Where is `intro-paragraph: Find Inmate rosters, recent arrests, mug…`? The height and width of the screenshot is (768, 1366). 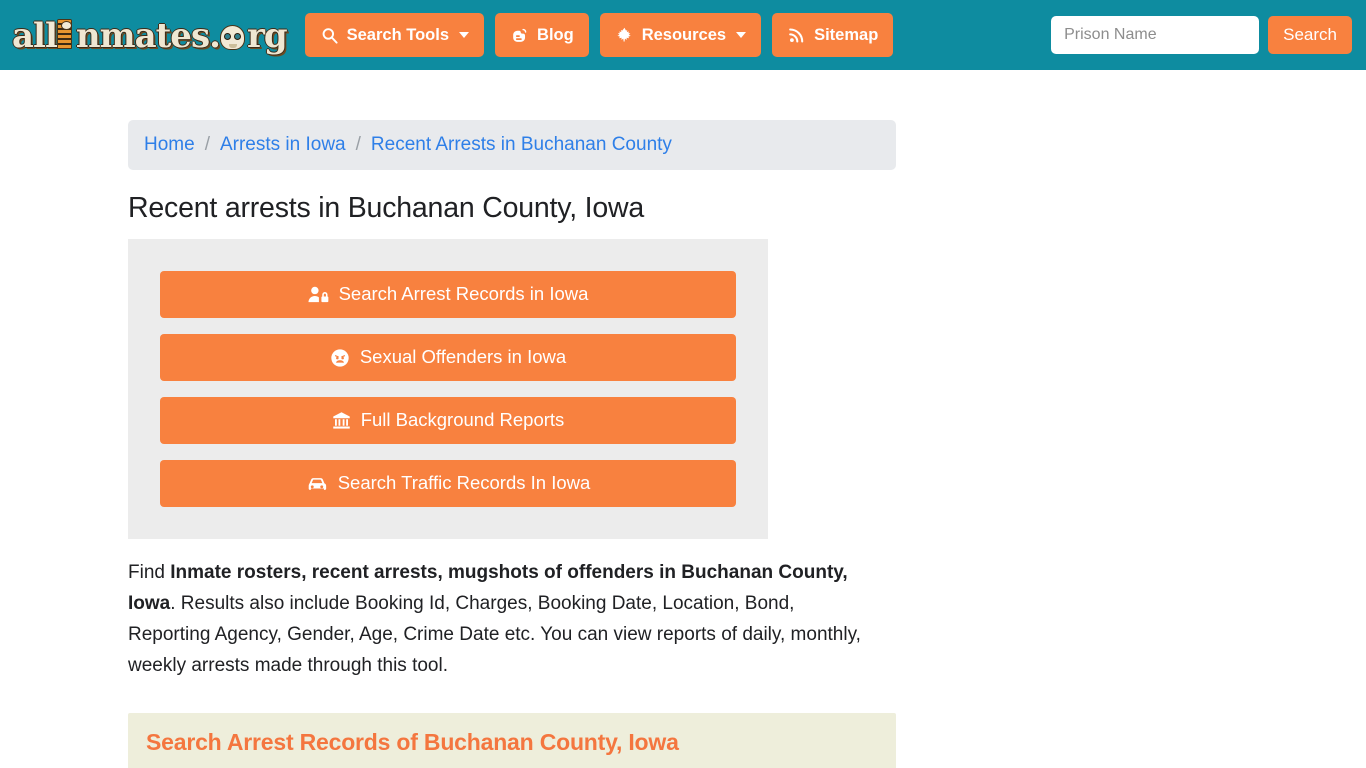 intro-paragraph: Find Inmate rosters, recent arrests, mug… is located at coordinates (500, 619).